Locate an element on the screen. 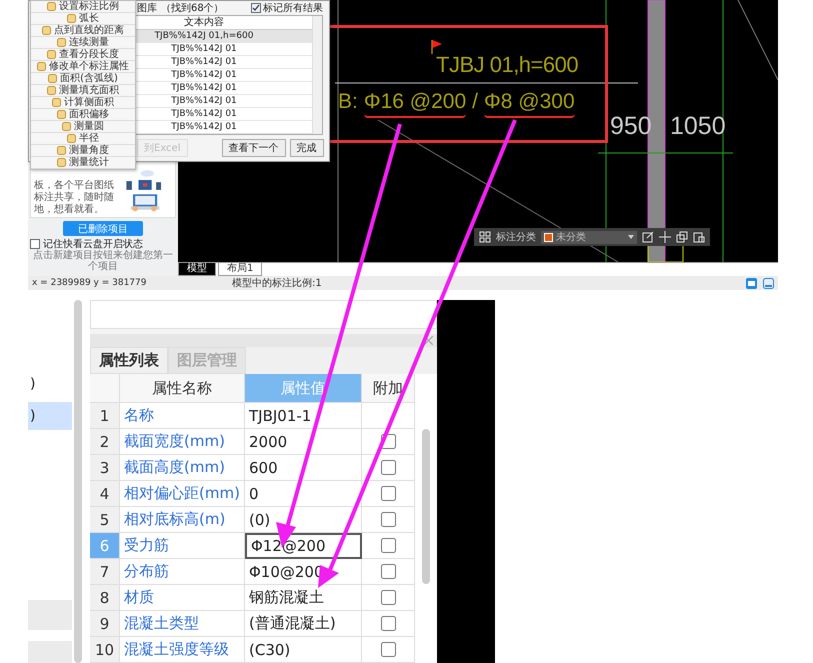 This screenshot has width=813, height=663. category-dropdown: 未分类 is located at coordinates (589, 237).